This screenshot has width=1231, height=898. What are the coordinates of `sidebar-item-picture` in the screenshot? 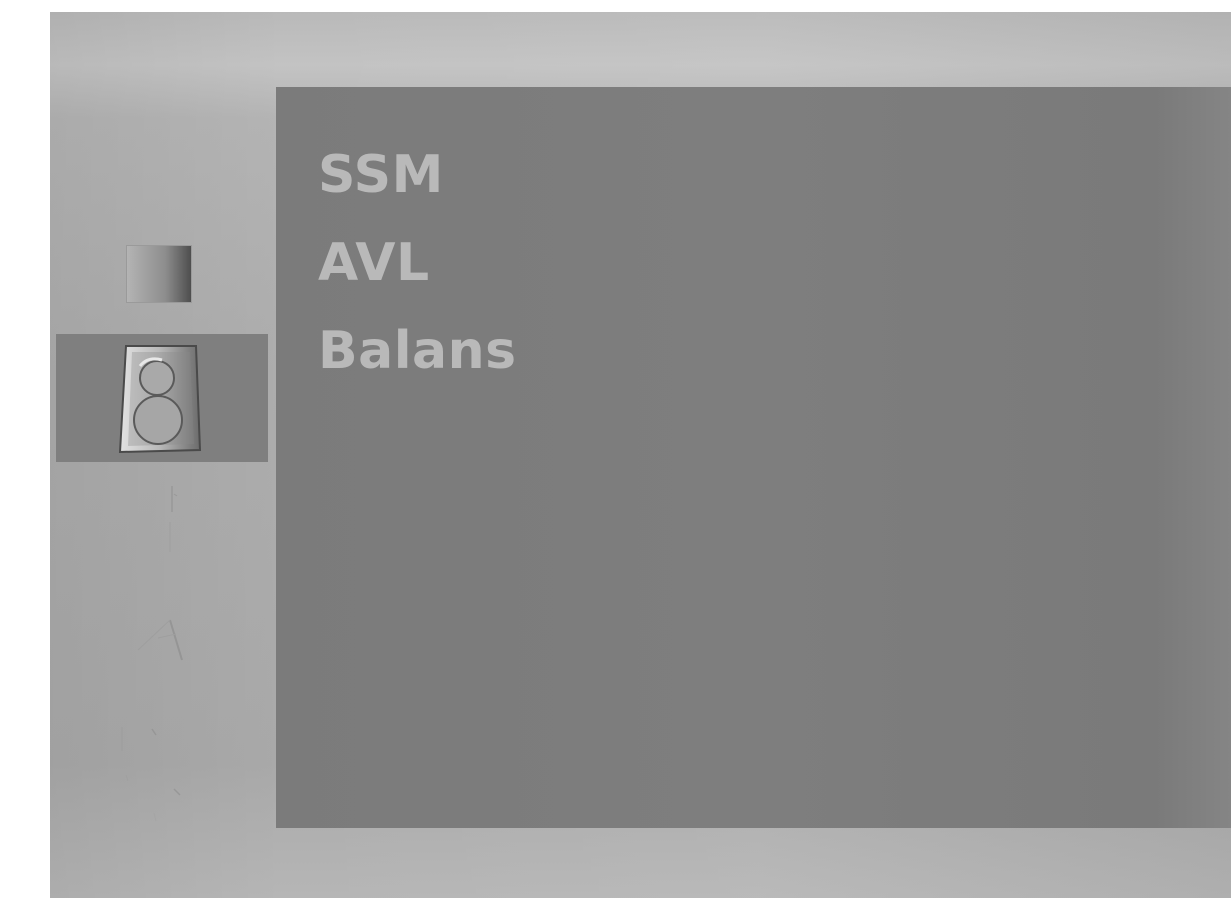 It's located at (158, 274).